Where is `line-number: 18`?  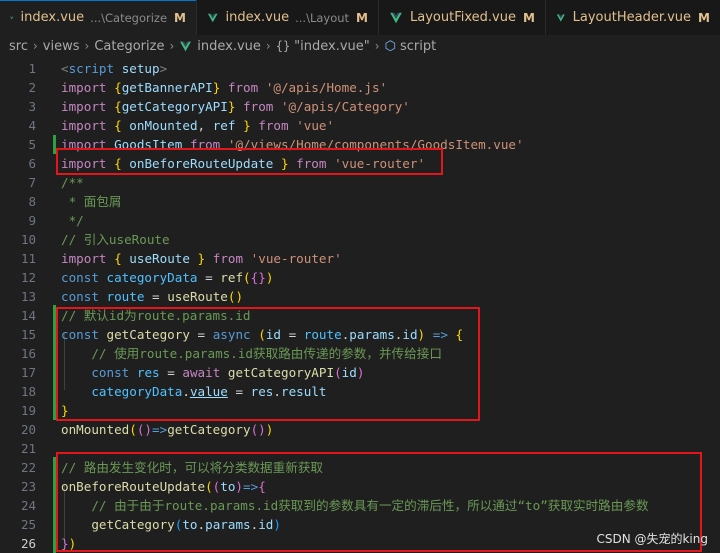 line-number: 18 is located at coordinates (28, 391).